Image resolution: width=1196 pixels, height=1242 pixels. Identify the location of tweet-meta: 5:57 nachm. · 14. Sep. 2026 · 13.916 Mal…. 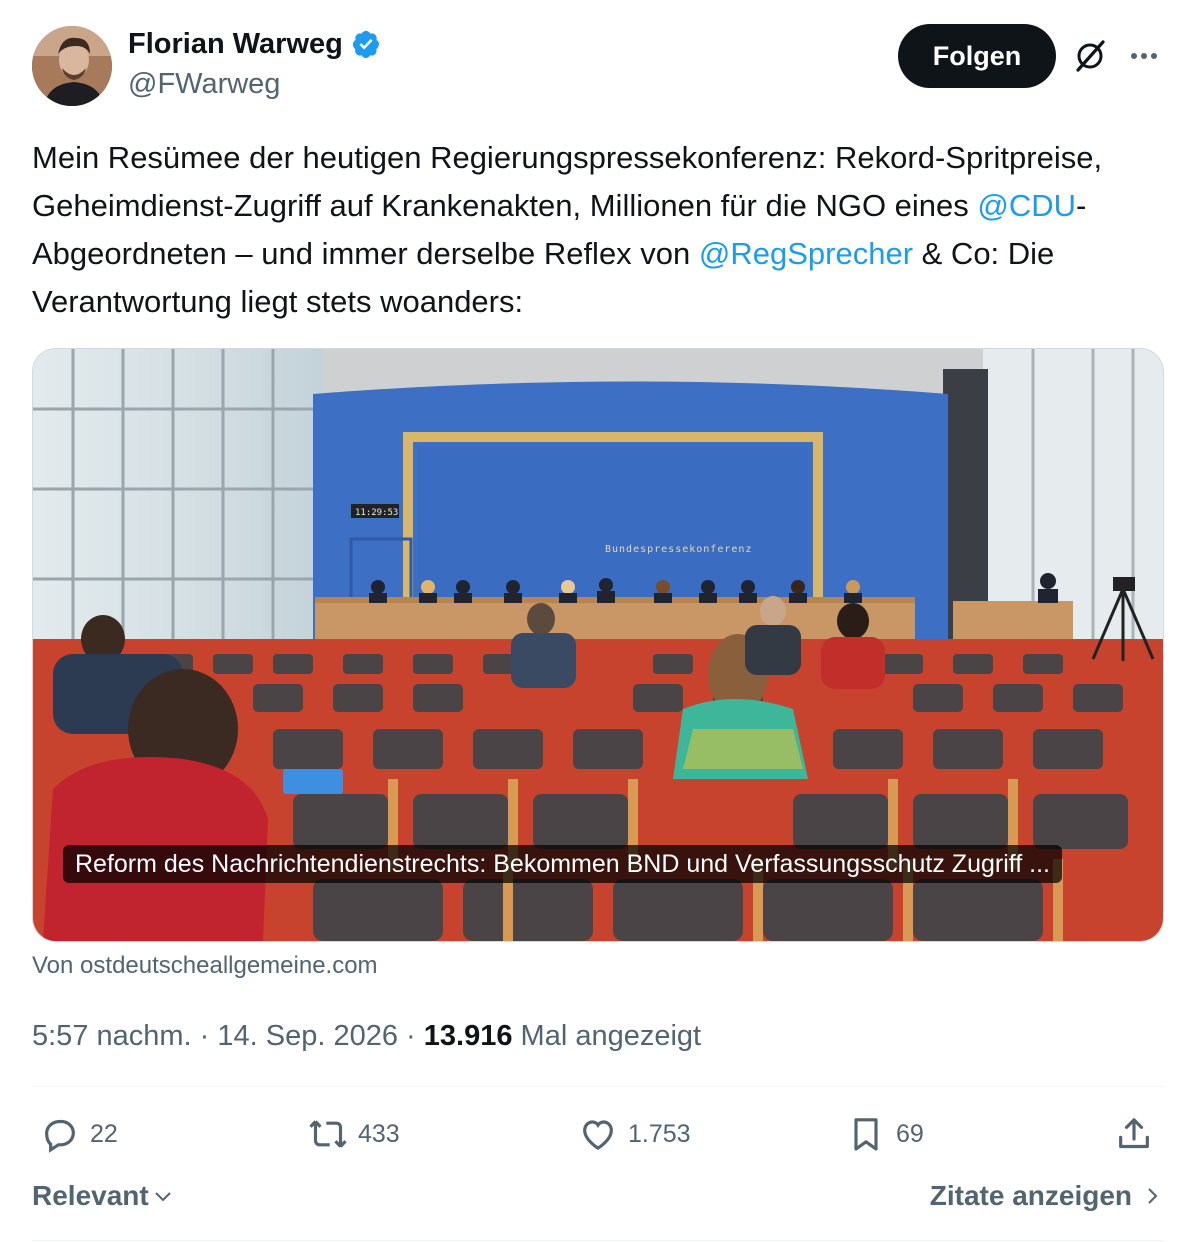
(366, 1036).